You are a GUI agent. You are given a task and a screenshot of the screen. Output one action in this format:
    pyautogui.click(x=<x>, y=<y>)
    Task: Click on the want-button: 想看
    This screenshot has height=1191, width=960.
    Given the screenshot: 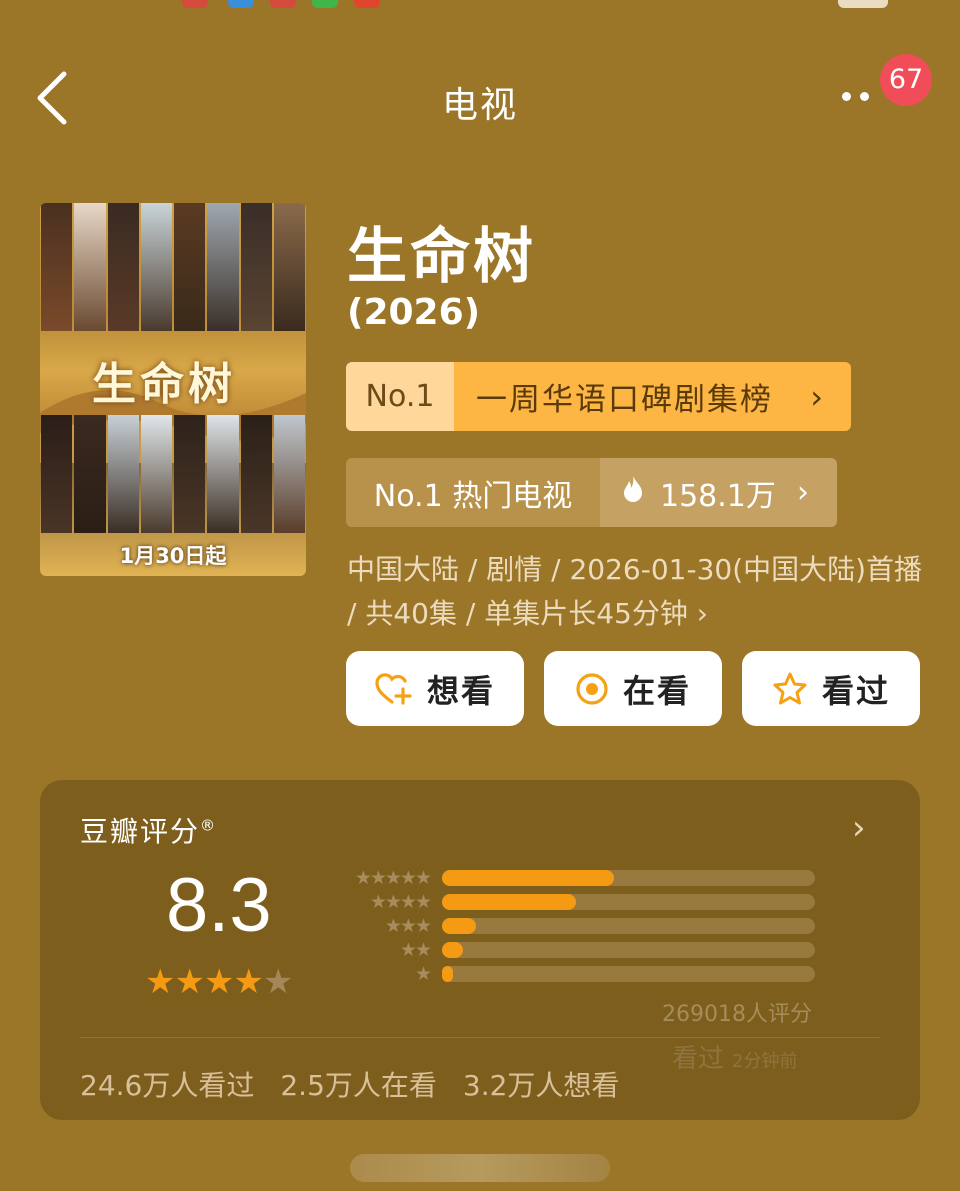 What is the action you would take?
    pyautogui.click(x=435, y=688)
    